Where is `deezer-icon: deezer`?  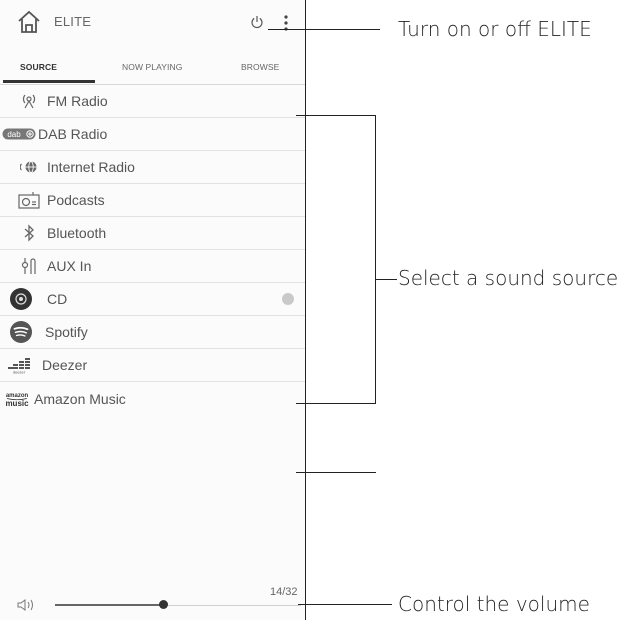
deezer-icon: deezer is located at coordinates (20, 365).